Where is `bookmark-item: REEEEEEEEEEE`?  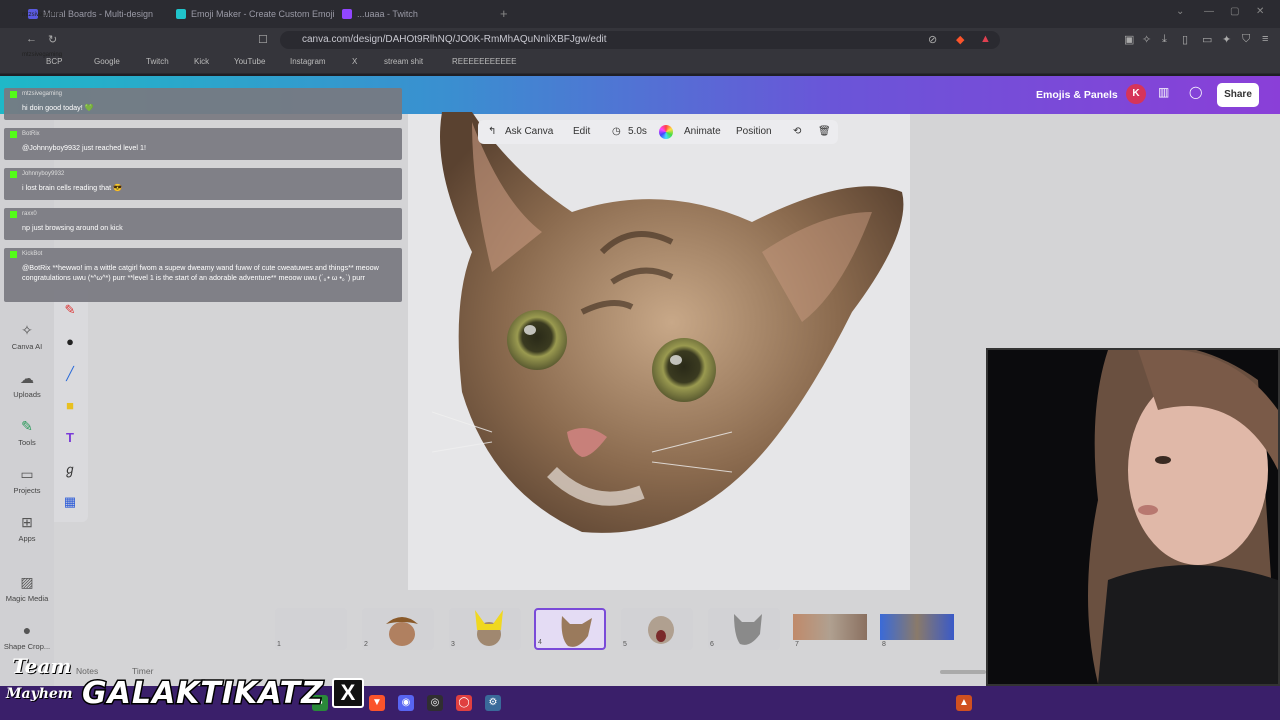
bookmark-item: REEEEEEEEEEE is located at coordinates (484, 61).